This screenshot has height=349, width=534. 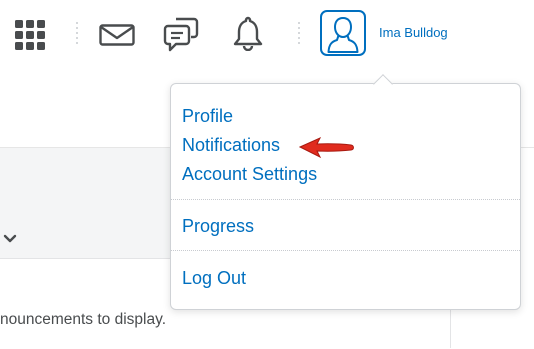 I want to click on waffle-grid-icon, so click(x=30, y=35).